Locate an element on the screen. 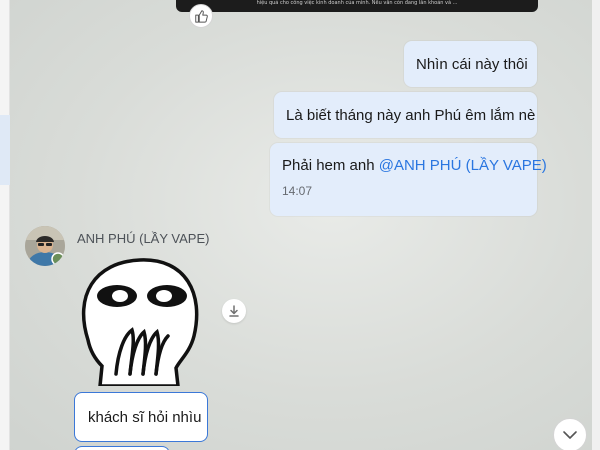 This screenshot has width=600, height=450. sender-name: ANH PHÚ (LẦY VAPE) is located at coordinates (143, 238).